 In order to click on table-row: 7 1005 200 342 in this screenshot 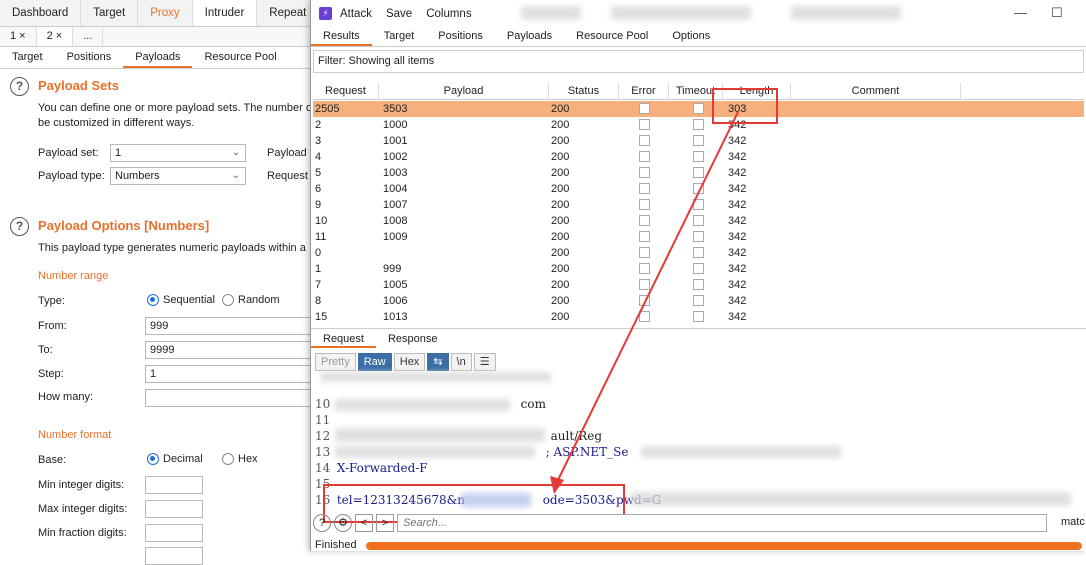, I will do `click(698, 285)`.